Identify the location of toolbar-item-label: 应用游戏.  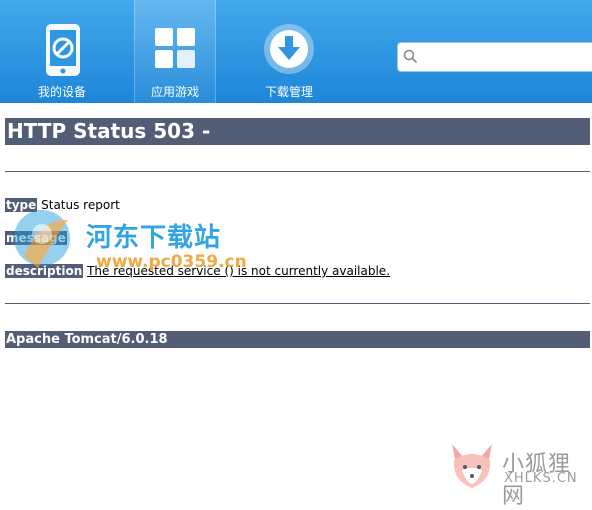
(174, 92).